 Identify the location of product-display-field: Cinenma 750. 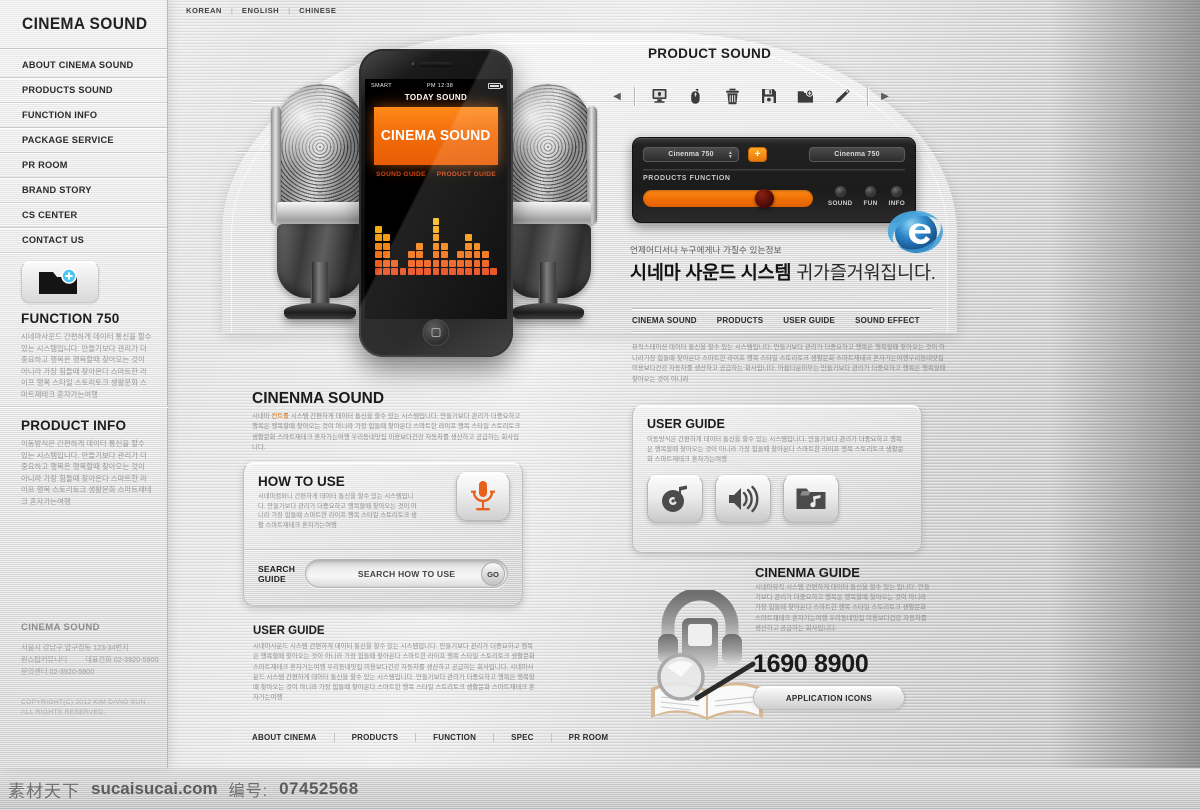
(857, 154).